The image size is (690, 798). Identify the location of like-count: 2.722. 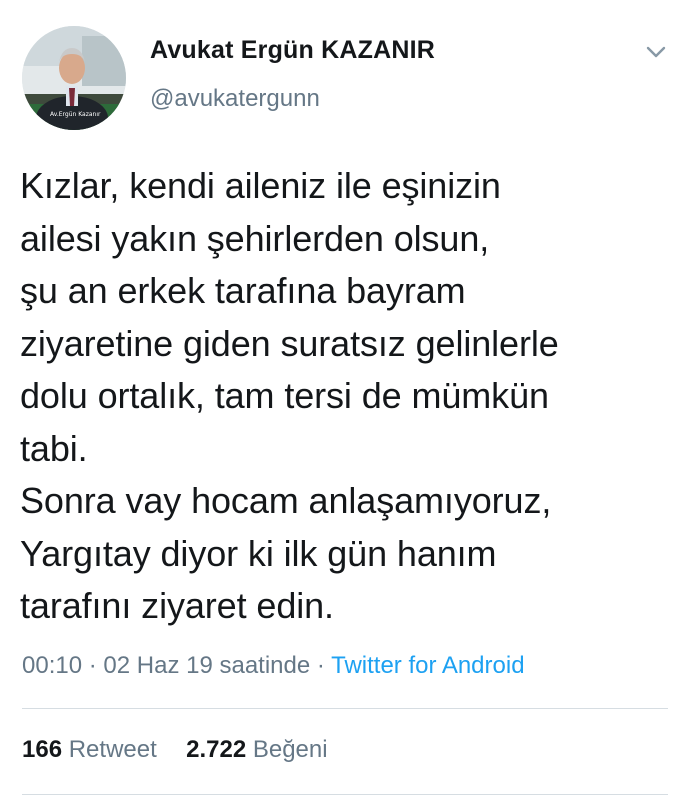
(216, 749).